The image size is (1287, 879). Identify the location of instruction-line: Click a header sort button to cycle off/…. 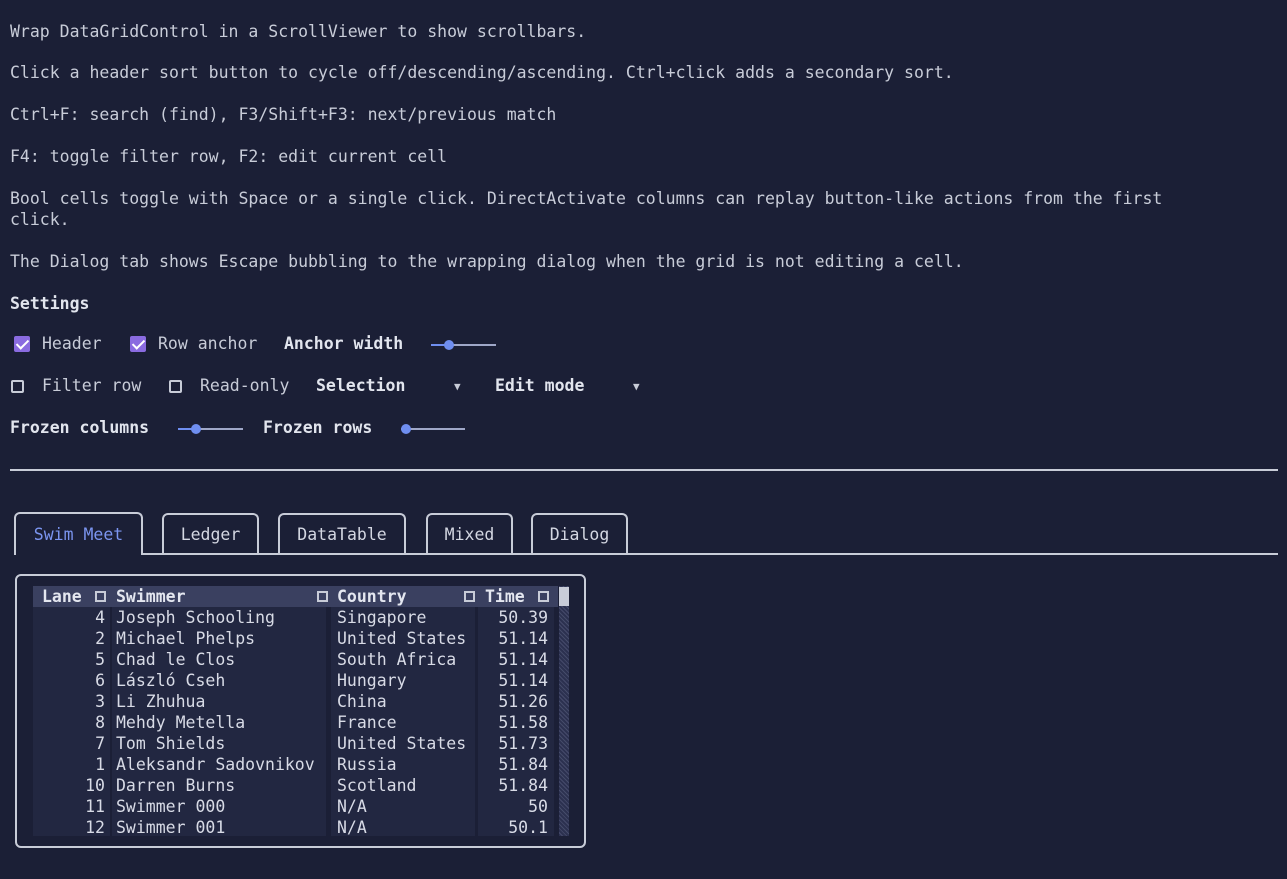
(482, 72).